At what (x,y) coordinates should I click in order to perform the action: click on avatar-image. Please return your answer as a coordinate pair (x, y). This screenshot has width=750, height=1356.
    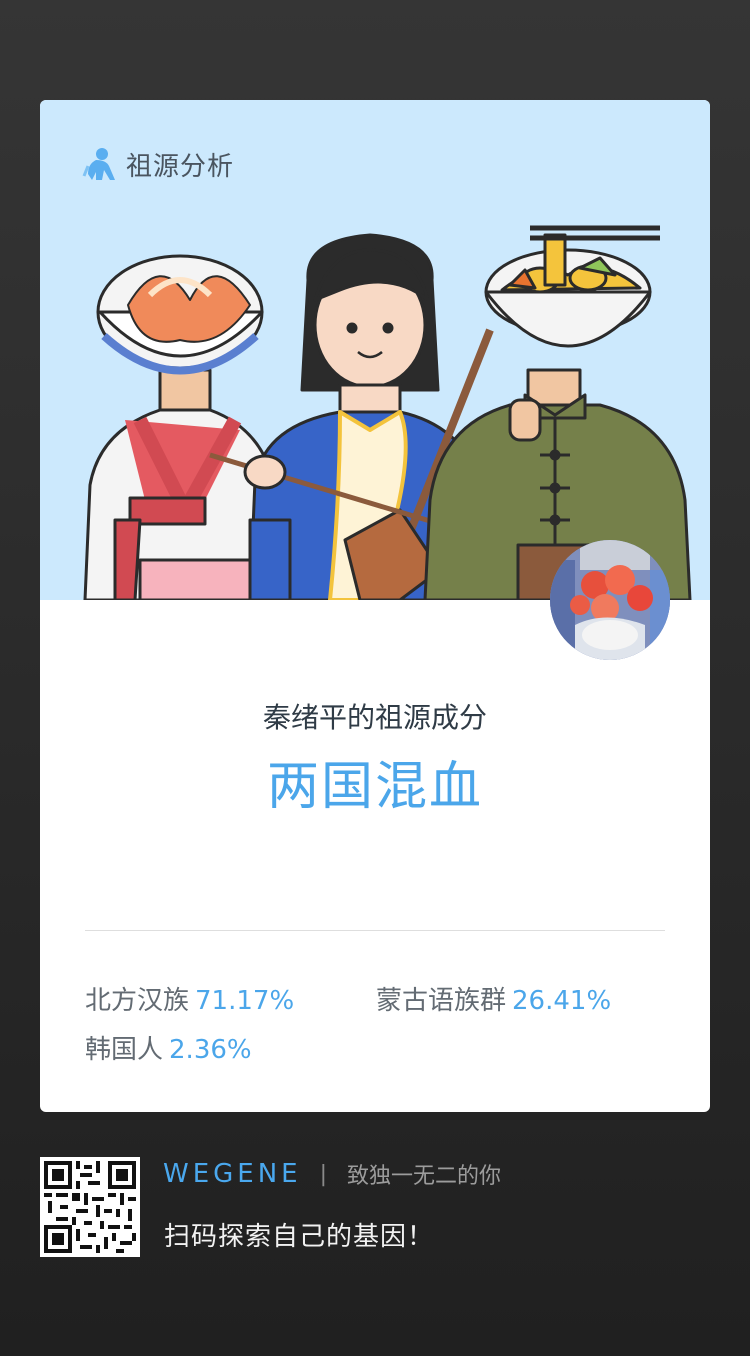
    Looking at the image, I should click on (610, 600).